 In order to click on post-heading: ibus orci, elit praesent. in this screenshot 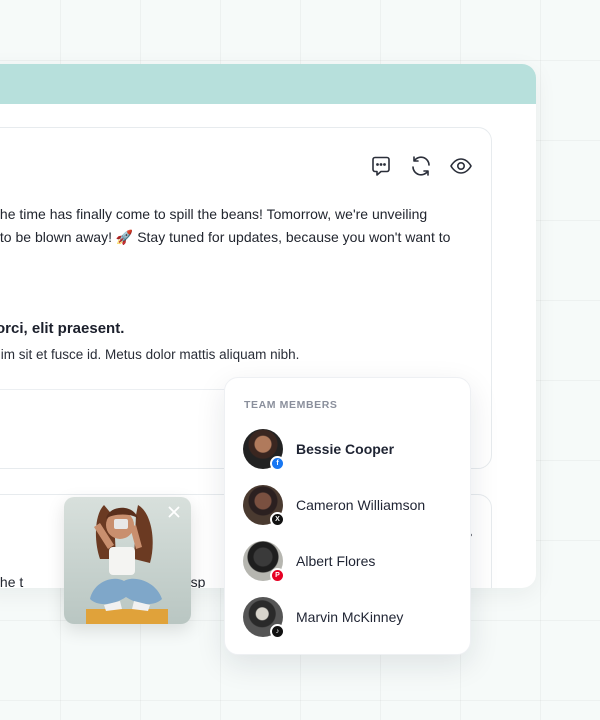, I will do `click(62, 328)`.